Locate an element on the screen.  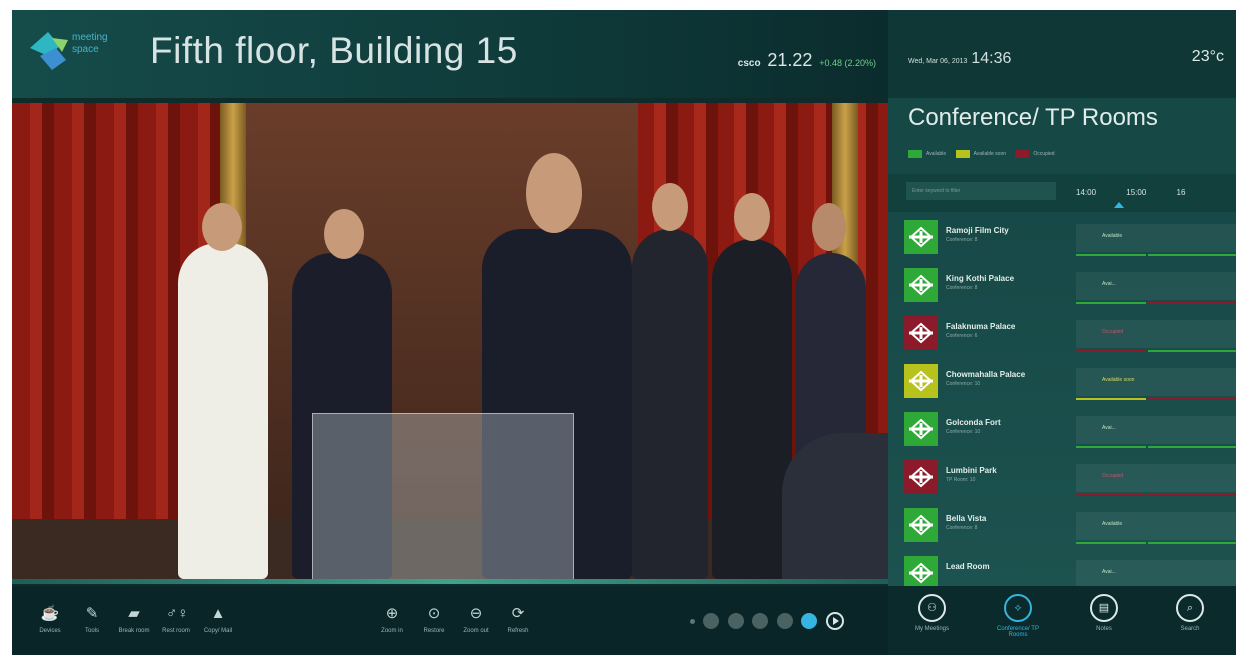
restore-button: ⊙ Restore is located at coordinates (434, 620).